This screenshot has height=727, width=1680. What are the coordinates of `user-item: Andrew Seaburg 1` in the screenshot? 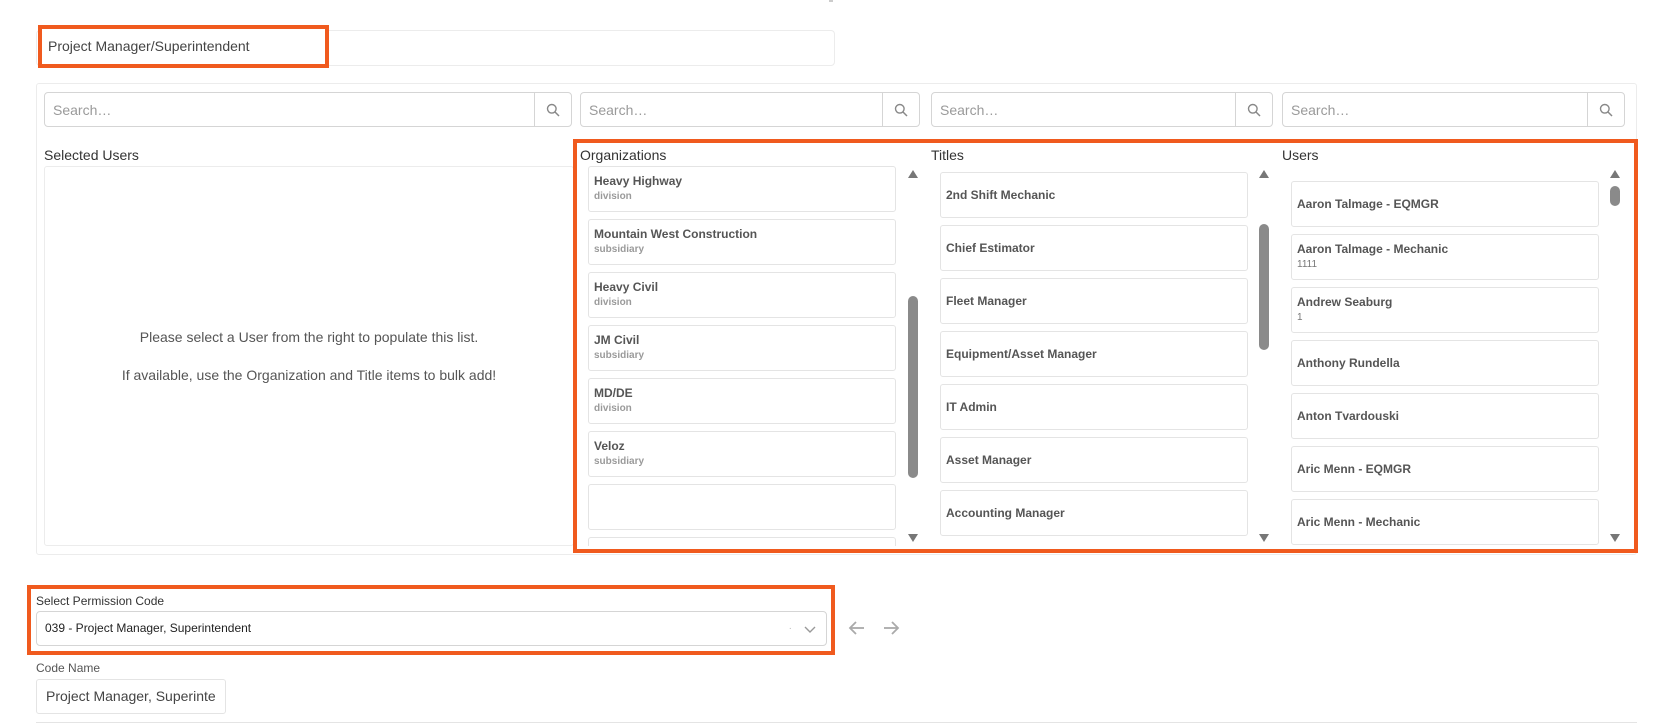 It's located at (1445, 310).